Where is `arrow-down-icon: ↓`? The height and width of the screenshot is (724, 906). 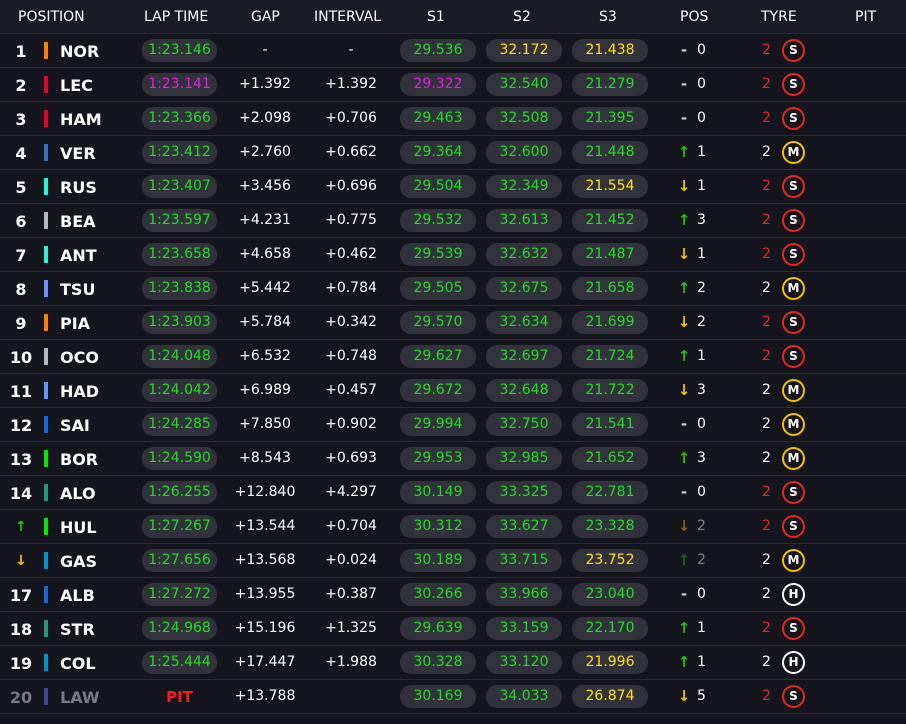
arrow-down-icon: ↓ is located at coordinates (684, 322).